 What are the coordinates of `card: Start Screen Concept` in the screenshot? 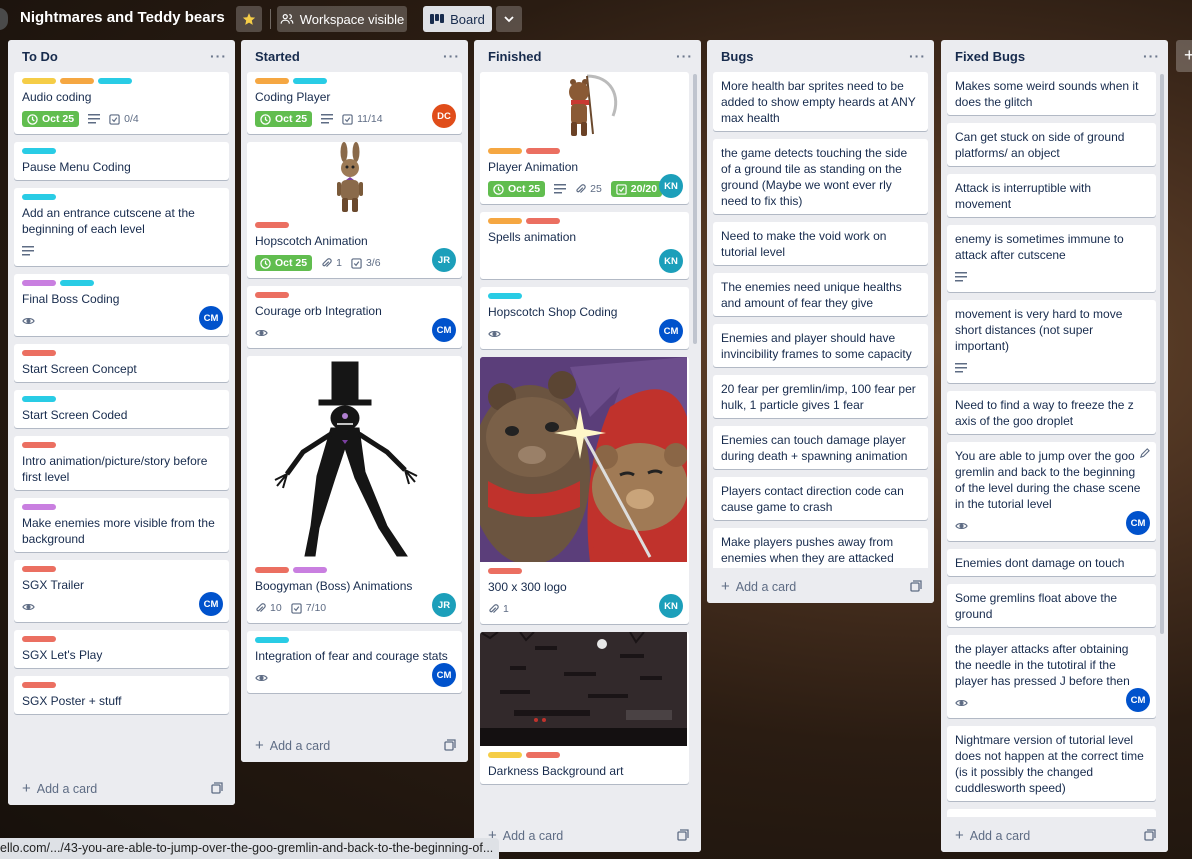 It's located at (121, 363).